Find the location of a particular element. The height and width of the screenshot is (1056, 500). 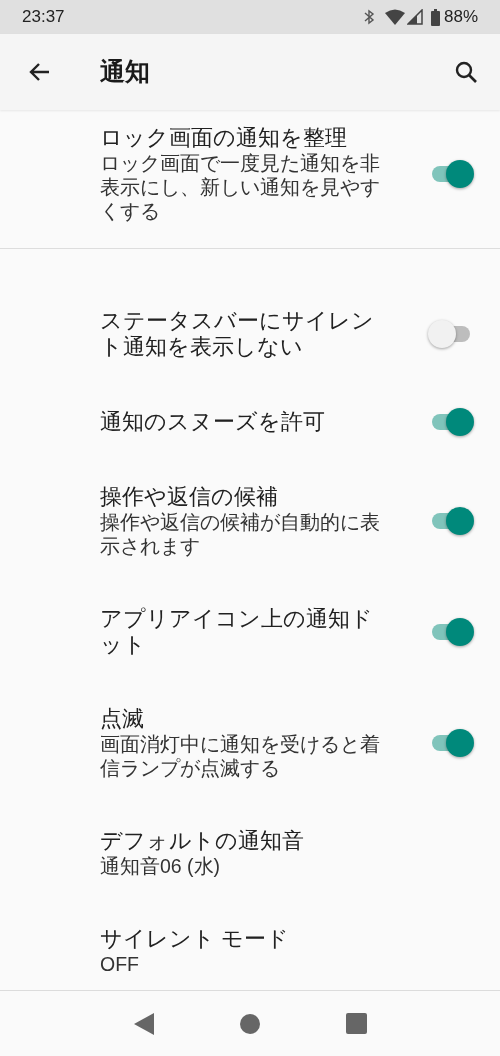

signal-icon is located at coordinates (414, 17).